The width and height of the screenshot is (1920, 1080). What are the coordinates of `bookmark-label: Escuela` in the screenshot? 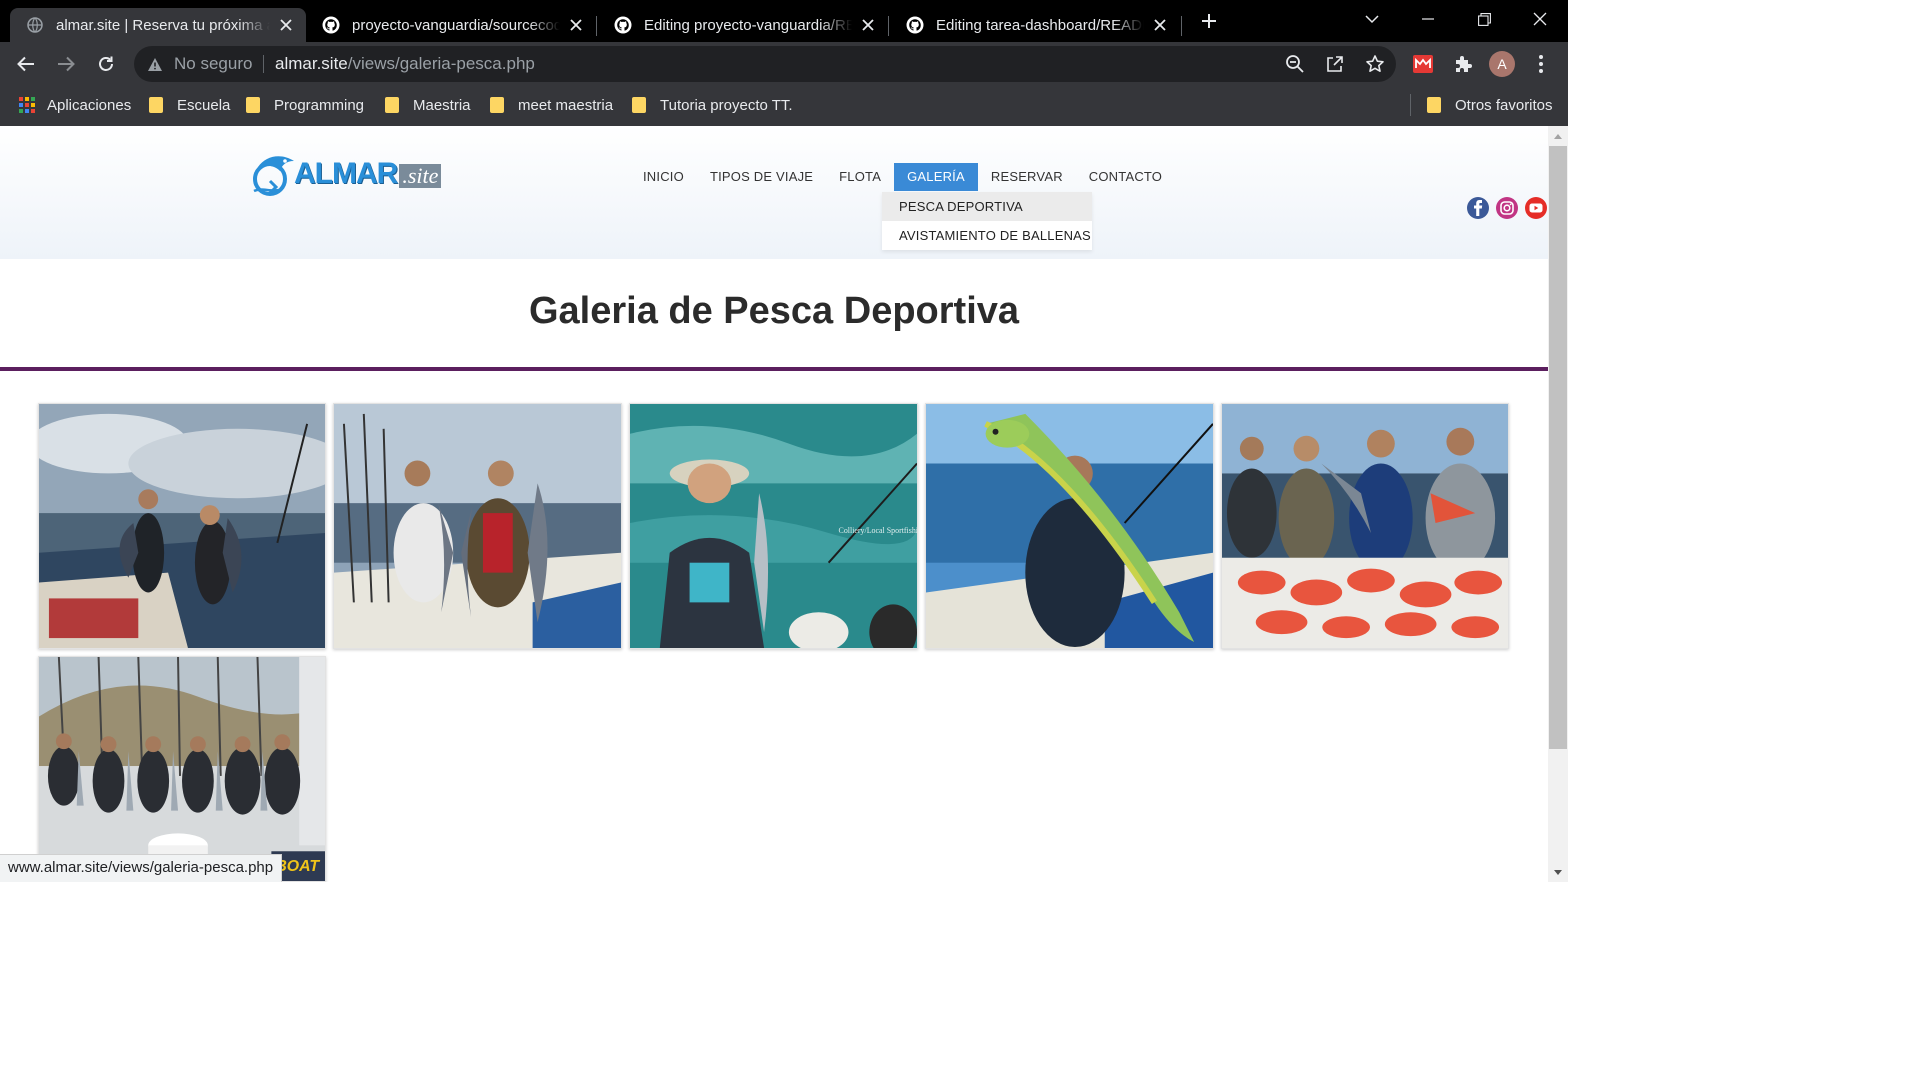 It's located at (204, 105).